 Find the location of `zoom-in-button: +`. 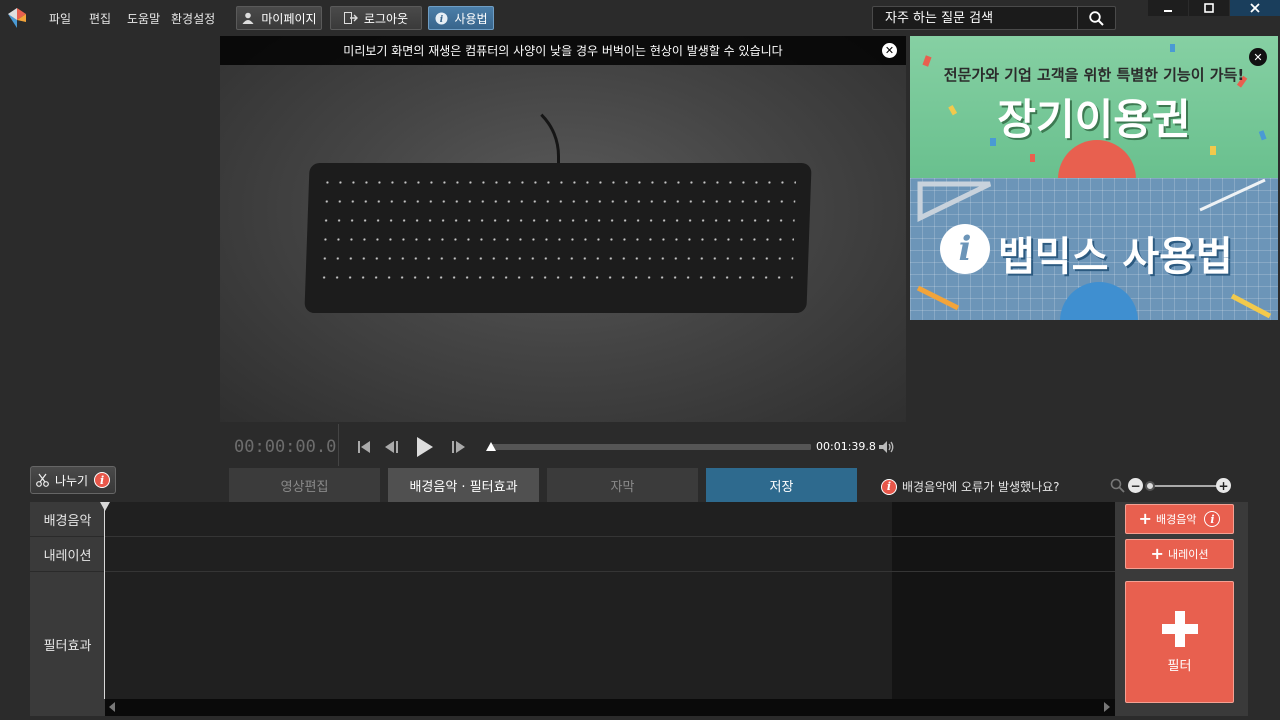

zoom-in-button: + is located at coordinates (1223, 485).